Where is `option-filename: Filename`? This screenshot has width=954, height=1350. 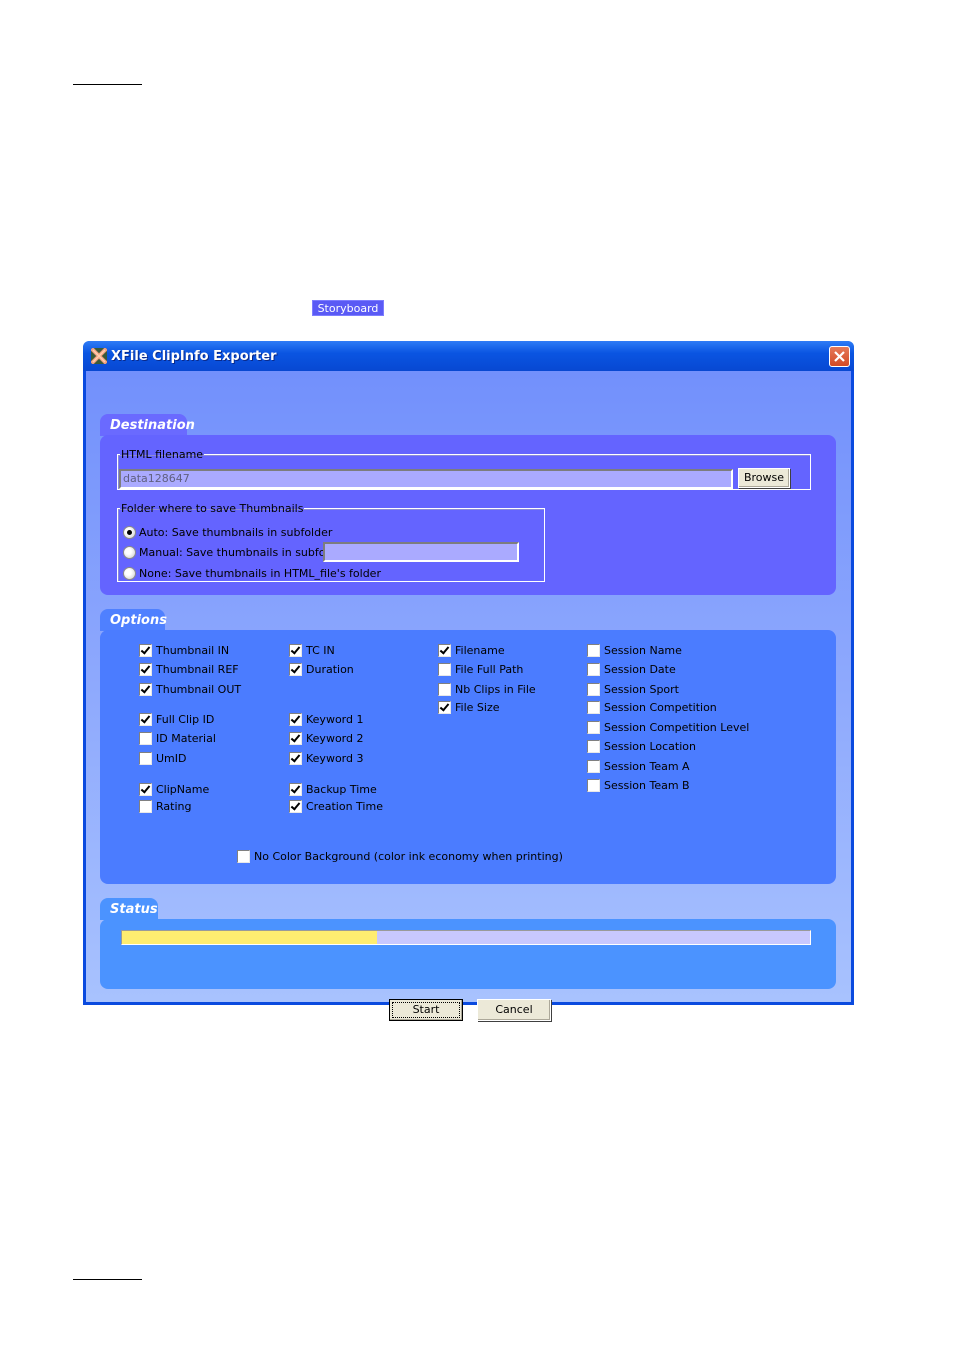
option-filename: Filename is located at coordinates (471, 650).